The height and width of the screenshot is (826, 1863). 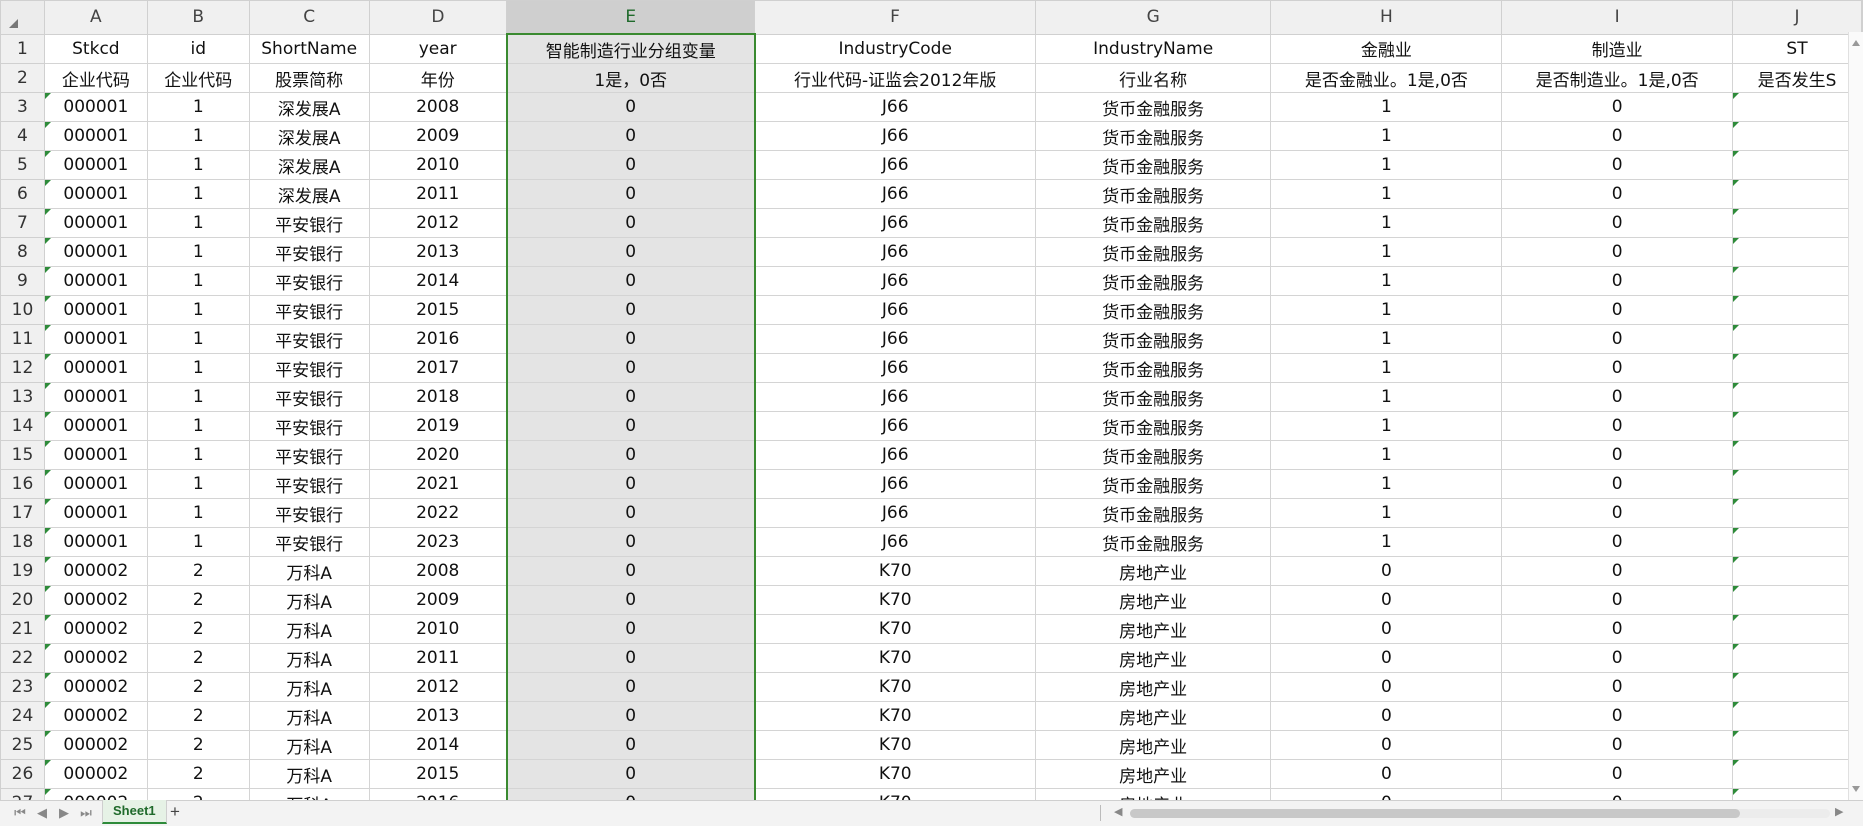 What do you see at coordinates (1153, 78) in the screenshot?
I see `cell-g: 行业名称` at bounding box center [1153, 78].